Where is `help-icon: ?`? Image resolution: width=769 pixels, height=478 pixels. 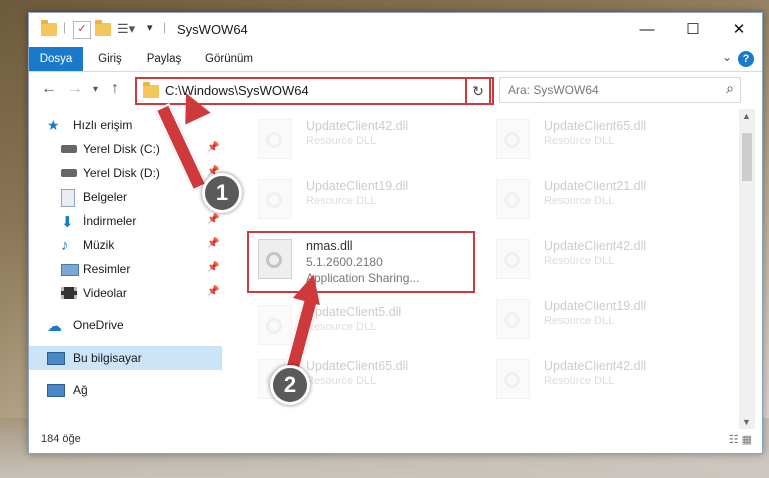 help-icon: ? is located at coordinates (746, 59).